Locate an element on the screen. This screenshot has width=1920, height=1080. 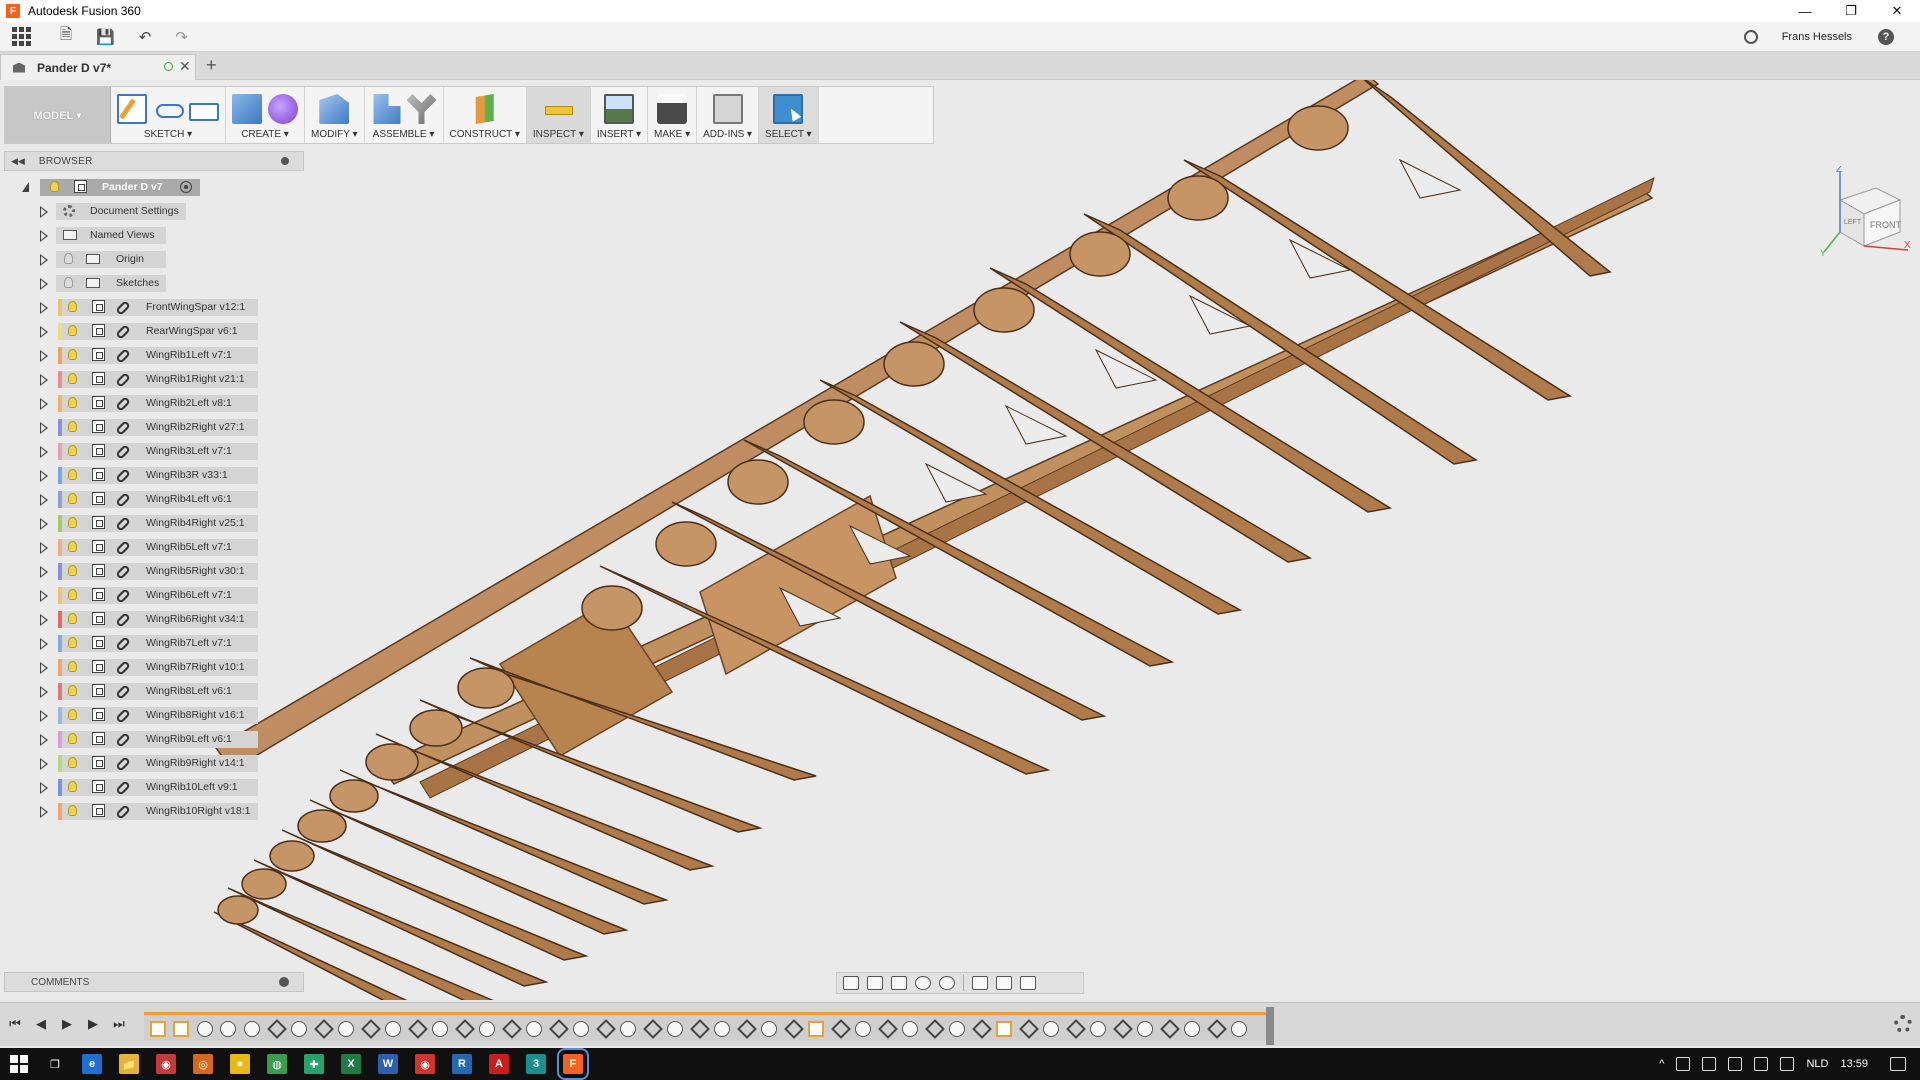
sketch-group: SKETCH ▾ is located at coordinates (168, 115).